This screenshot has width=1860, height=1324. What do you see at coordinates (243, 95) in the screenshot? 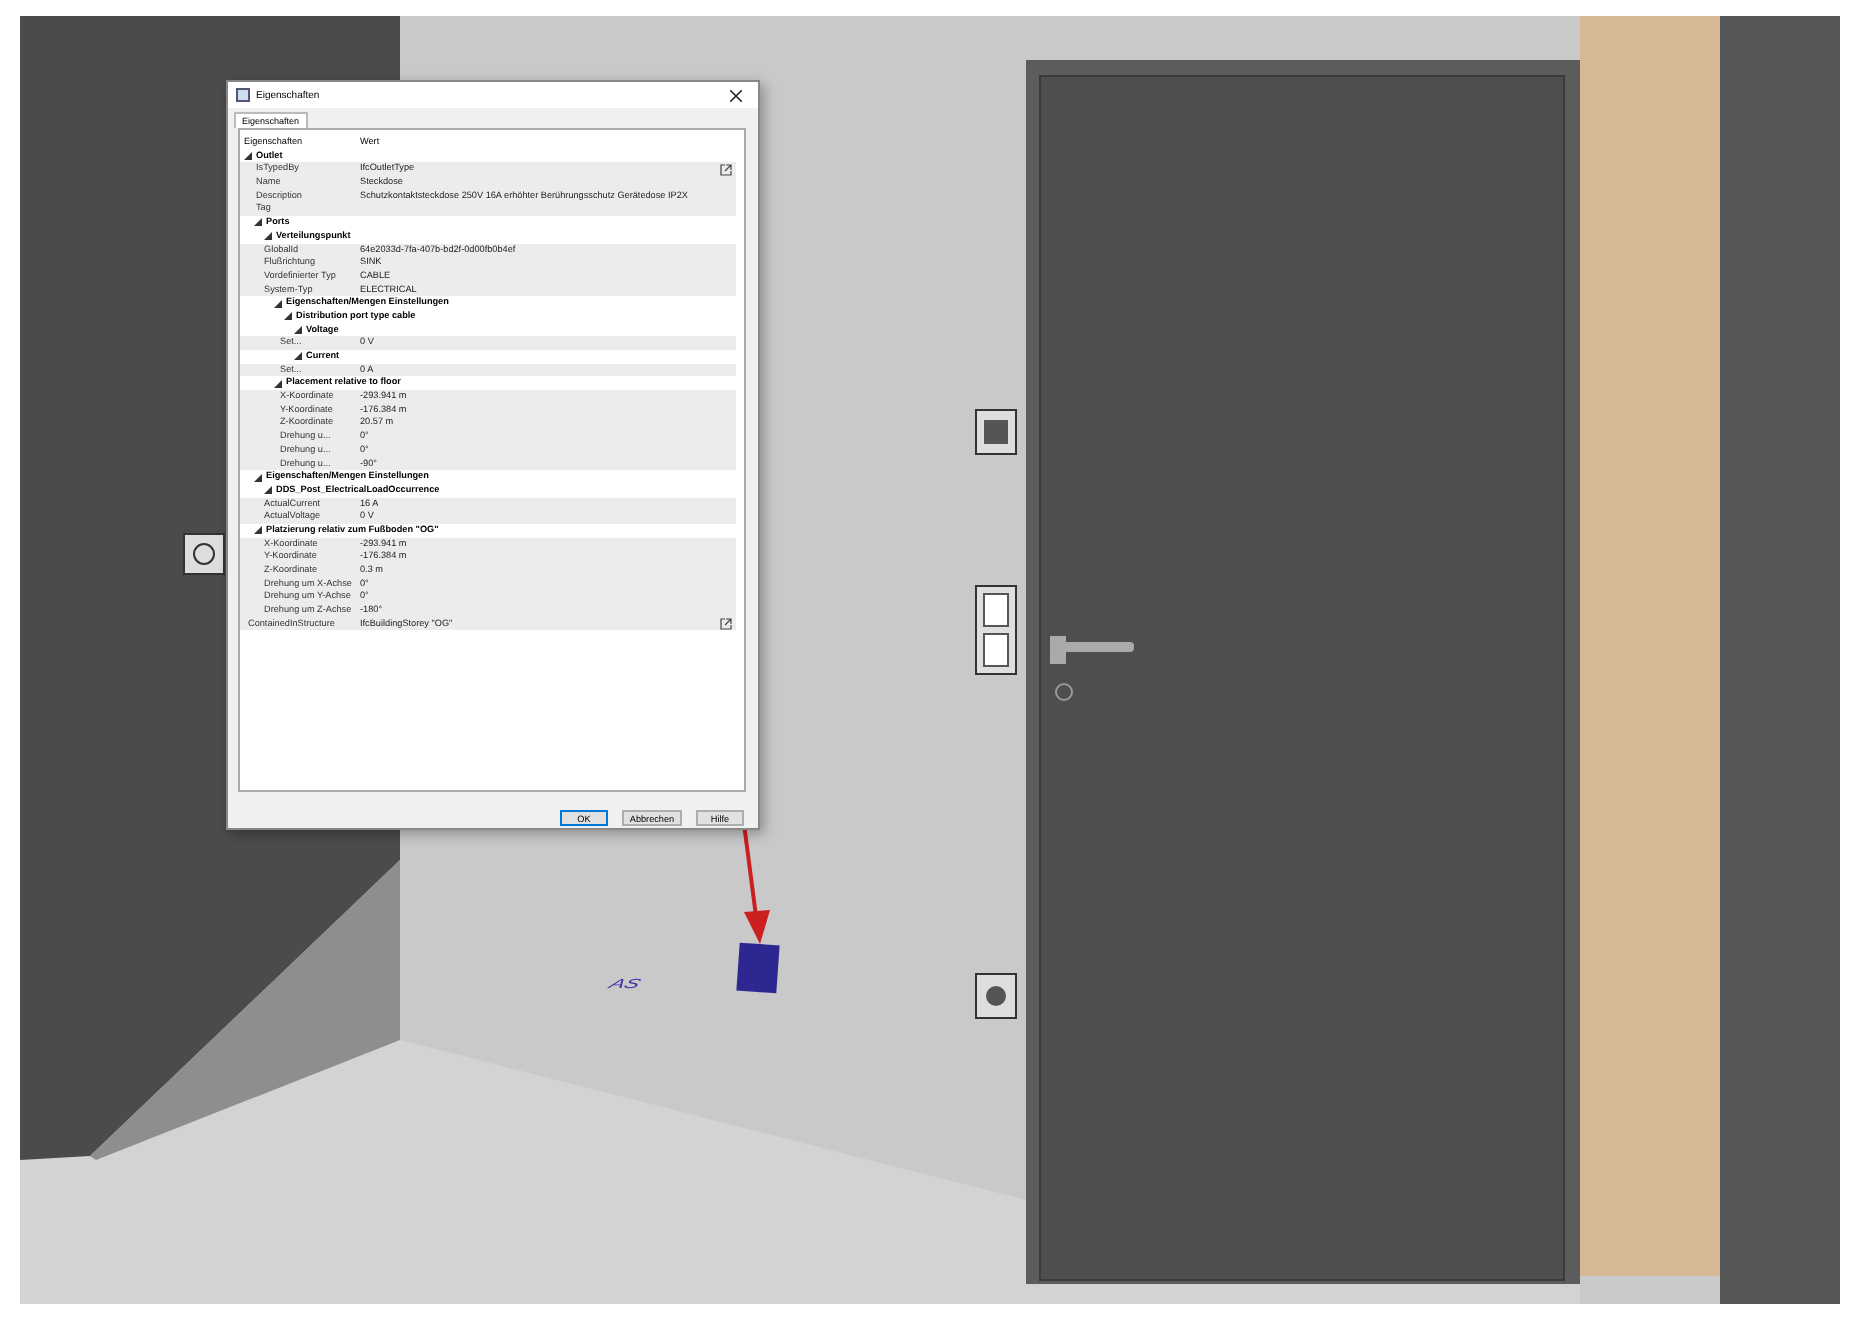
I see `window-icon` at bounding box center [243, 95].